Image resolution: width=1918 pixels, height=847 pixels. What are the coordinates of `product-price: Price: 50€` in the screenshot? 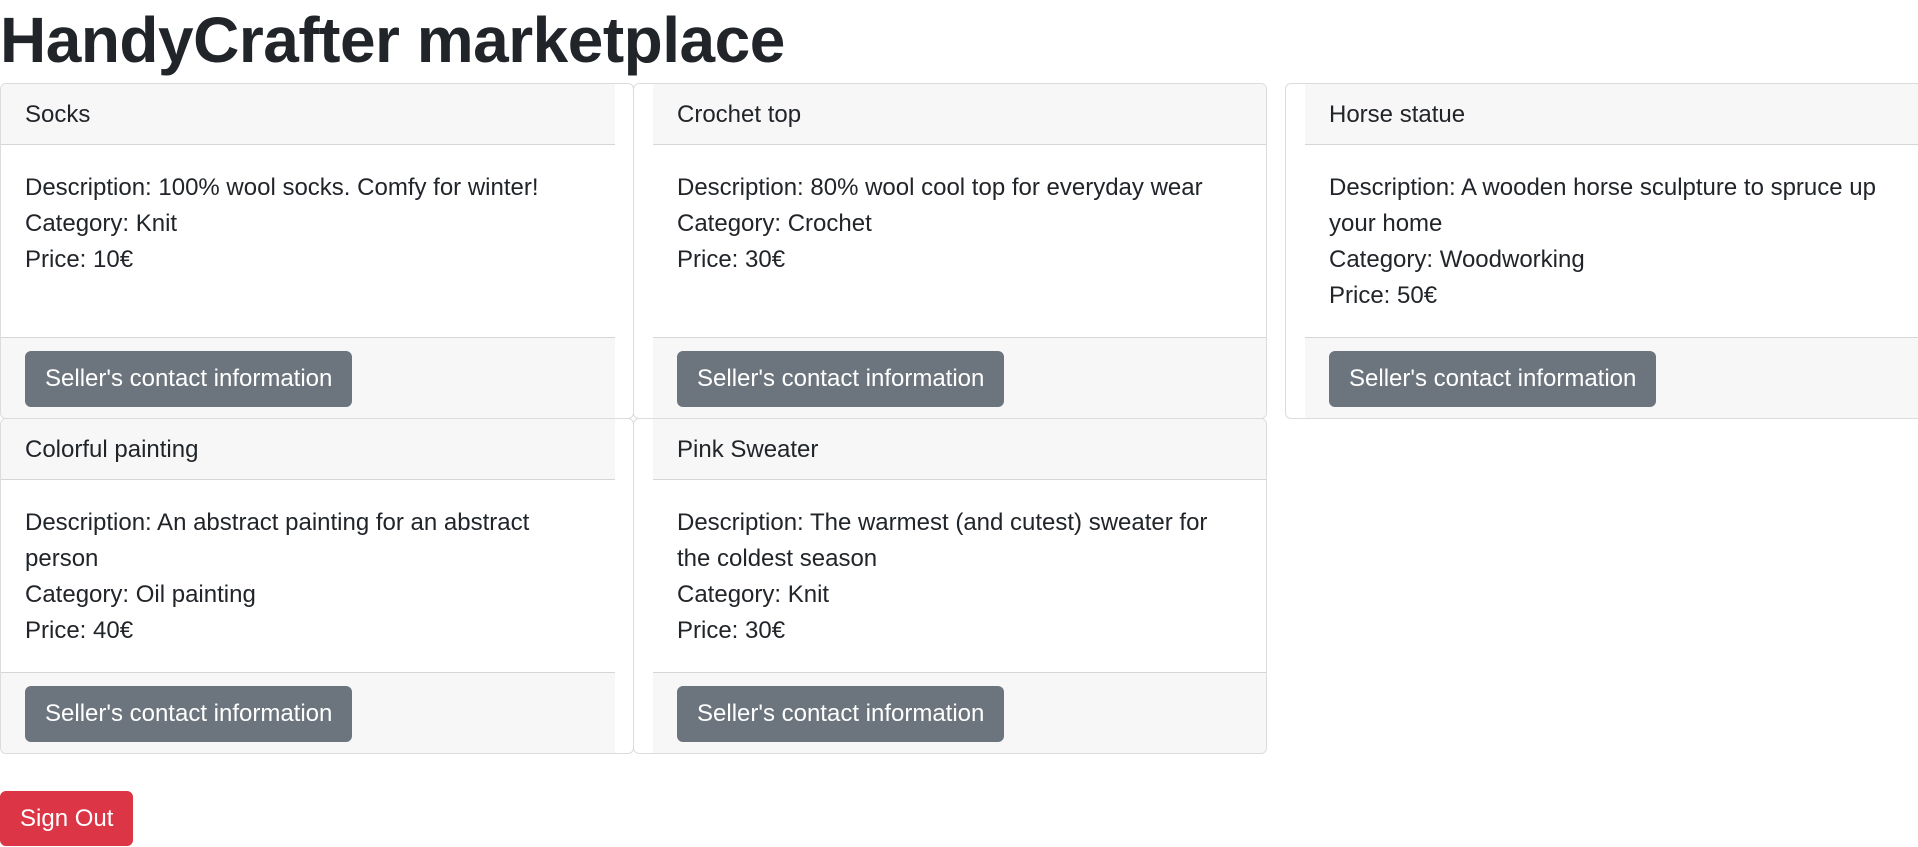 It's located at (1383, 295).